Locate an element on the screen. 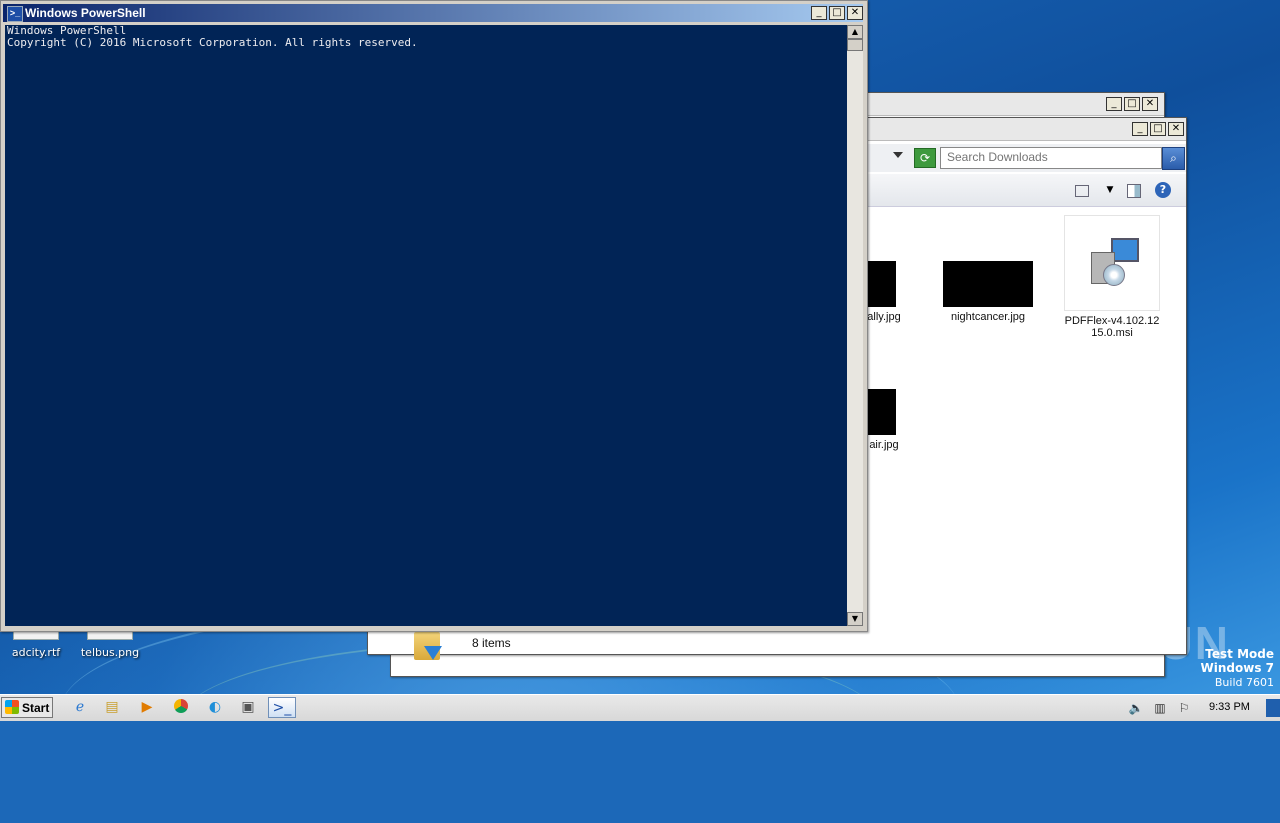 The image size is (1280, 823). window-title: Windows PowerShell is located at coordinates (85, 13).